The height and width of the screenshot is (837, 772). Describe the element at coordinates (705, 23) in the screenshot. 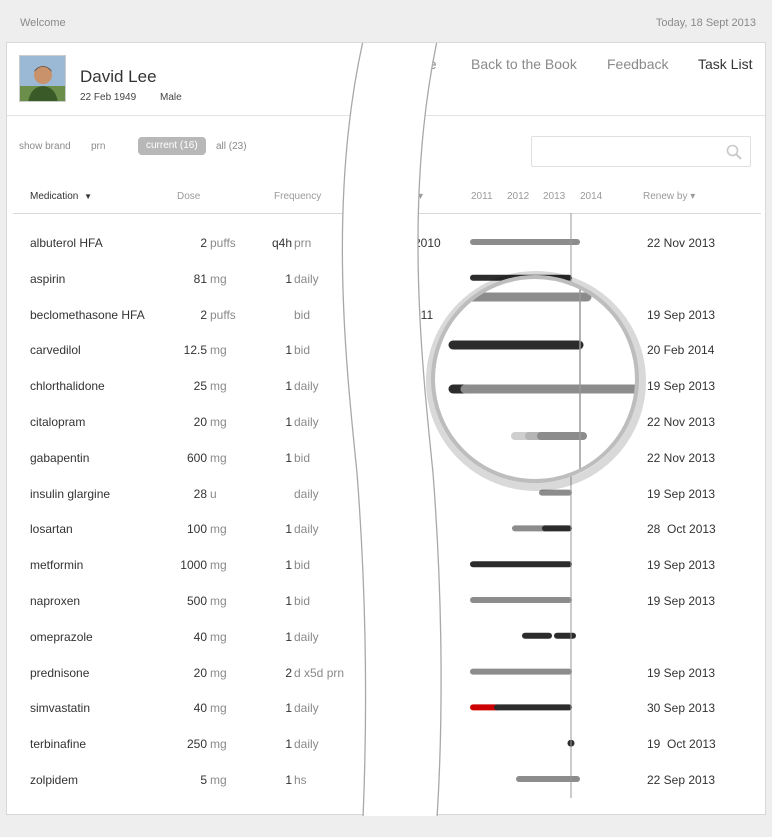

I see `today-date: Today, 18 Sept 2013` at that location.